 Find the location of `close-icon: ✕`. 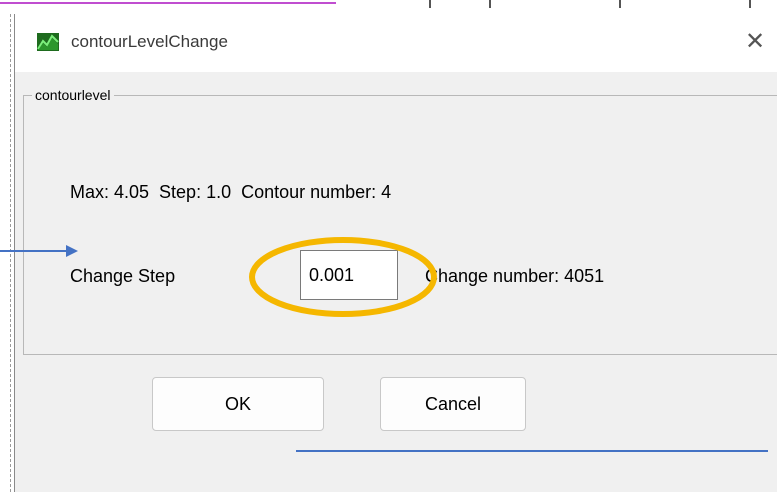

close-icon: ✕ is located at coordinates (755, 41).